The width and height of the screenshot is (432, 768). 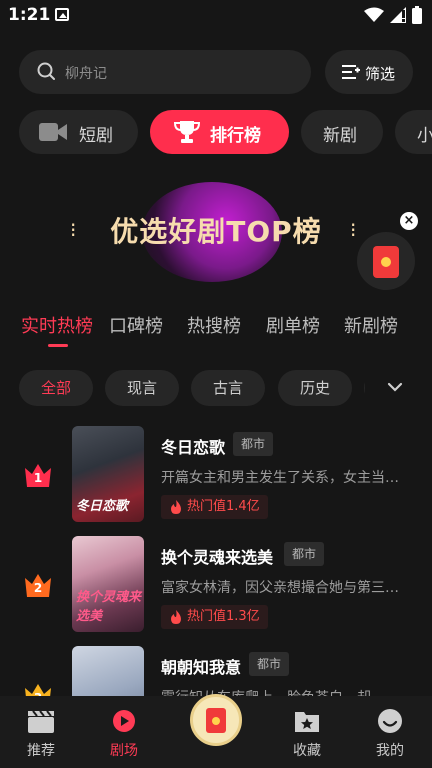 I want to click on status-bar: 1:21, so click(x=216, y=16).